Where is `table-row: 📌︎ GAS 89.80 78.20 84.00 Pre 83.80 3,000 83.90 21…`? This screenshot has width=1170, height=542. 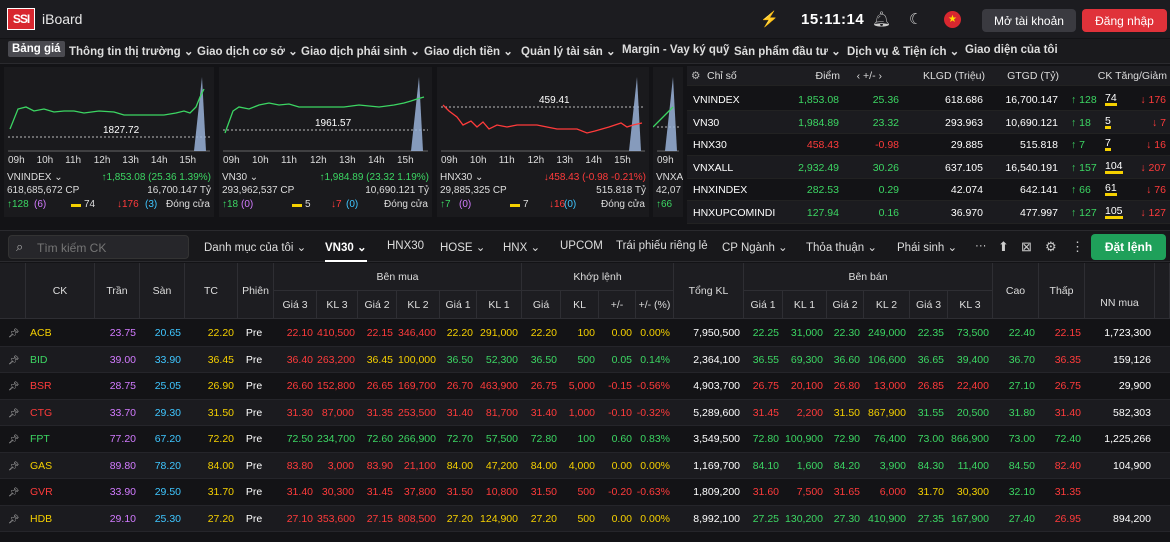 table-row: 📌︎ GAS 89.80 78.20 84.00 Pre 83.80 3,000 83.90 21… is located at coordinates (585, 465).